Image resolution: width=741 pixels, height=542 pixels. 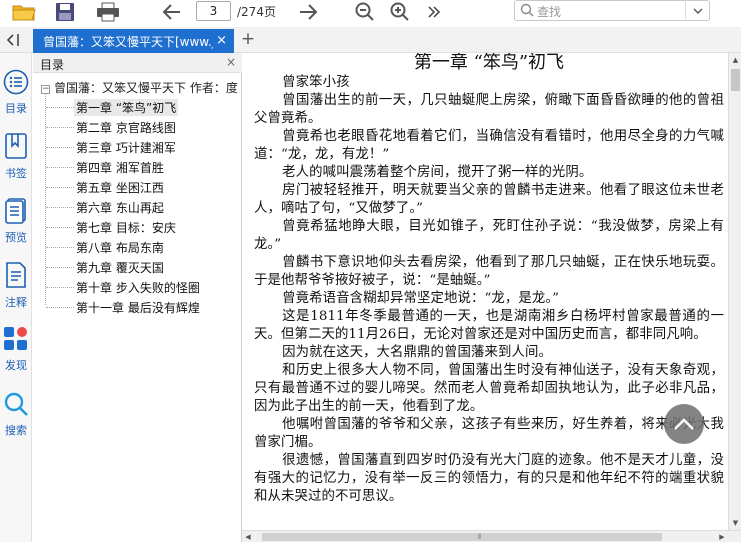 I want to click on search-placeholder: 查找, so click(x=549, y=12).